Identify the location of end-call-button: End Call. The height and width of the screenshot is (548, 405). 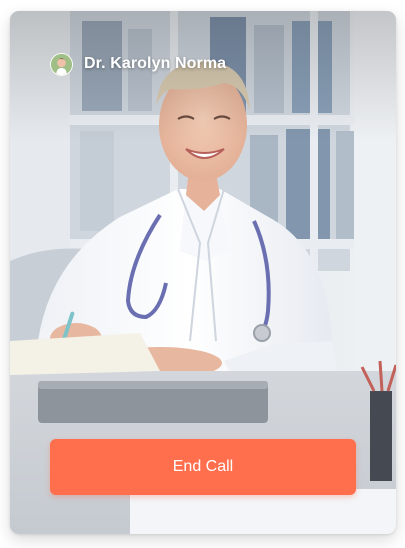
(203, 467).